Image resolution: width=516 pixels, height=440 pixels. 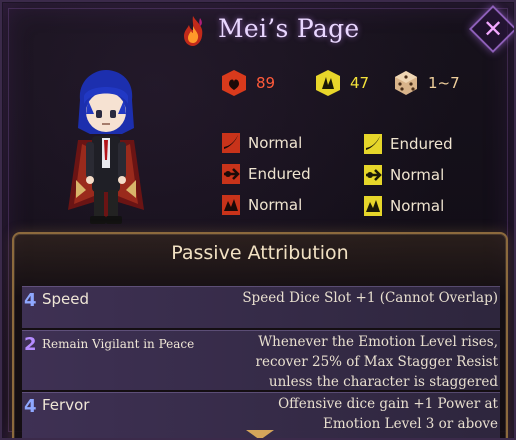 I want to click on page-title: Mei’s Page, so click(x=289, y=28).